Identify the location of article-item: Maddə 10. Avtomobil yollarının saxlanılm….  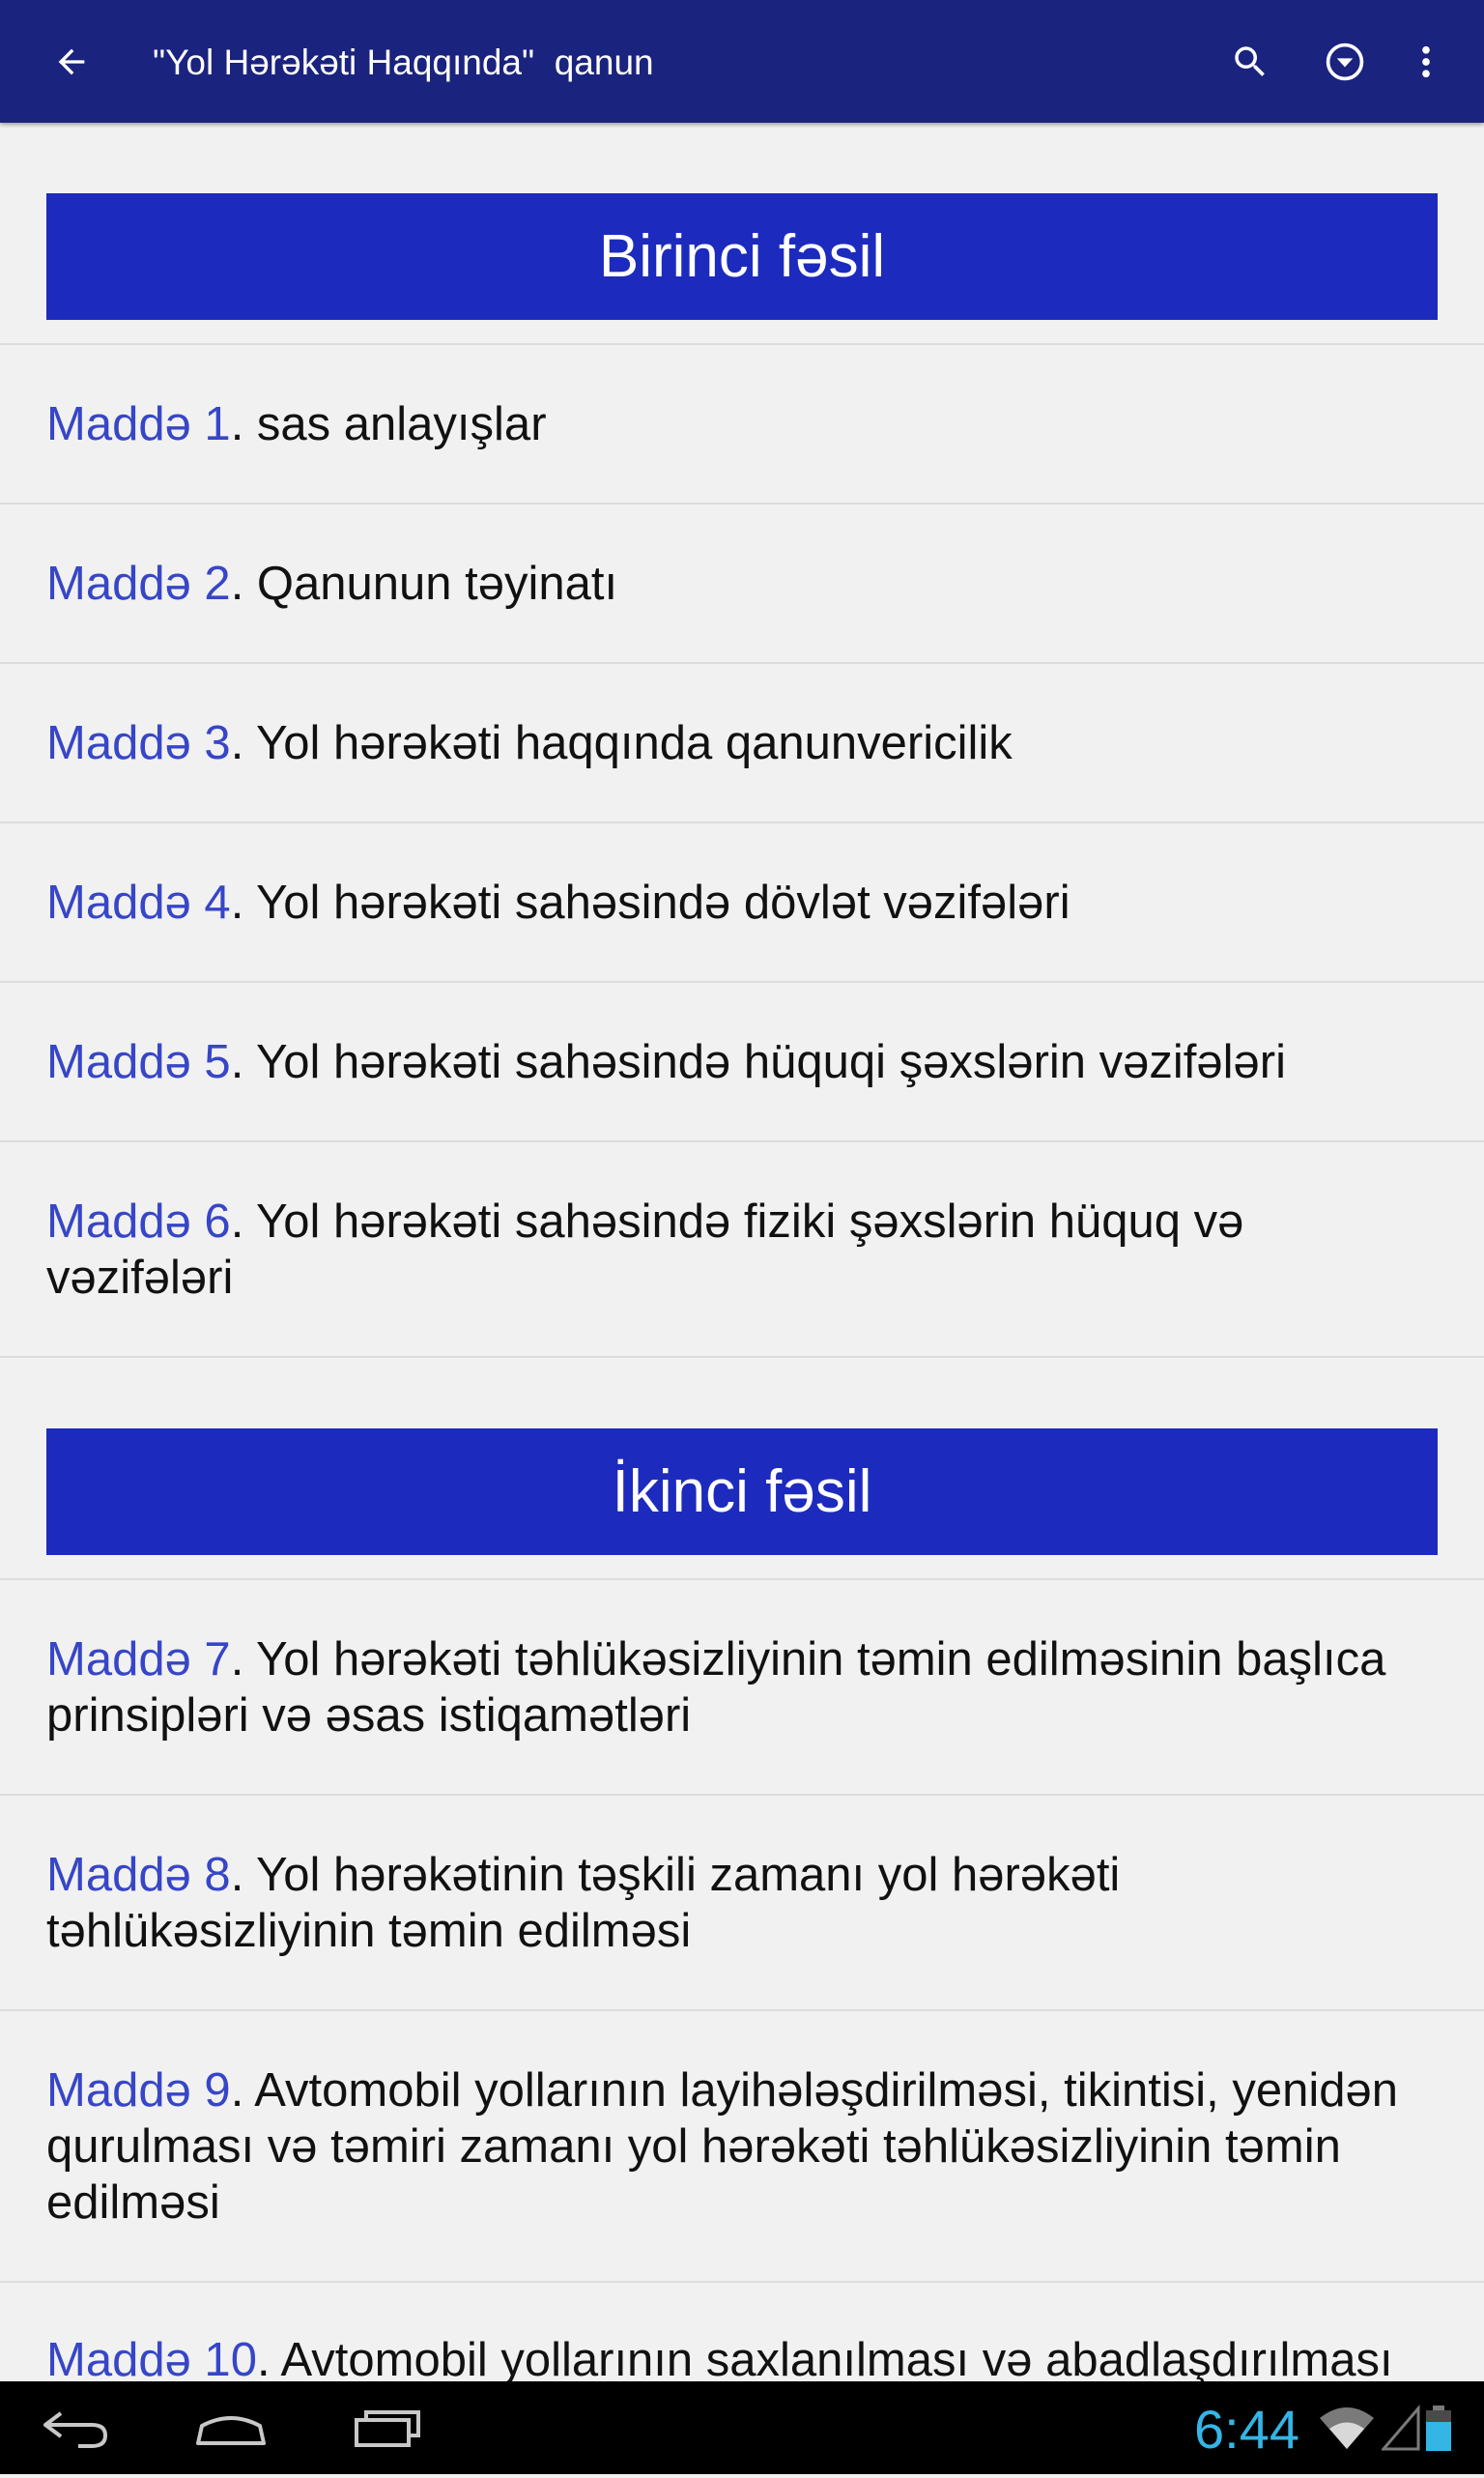
(742, 2332).